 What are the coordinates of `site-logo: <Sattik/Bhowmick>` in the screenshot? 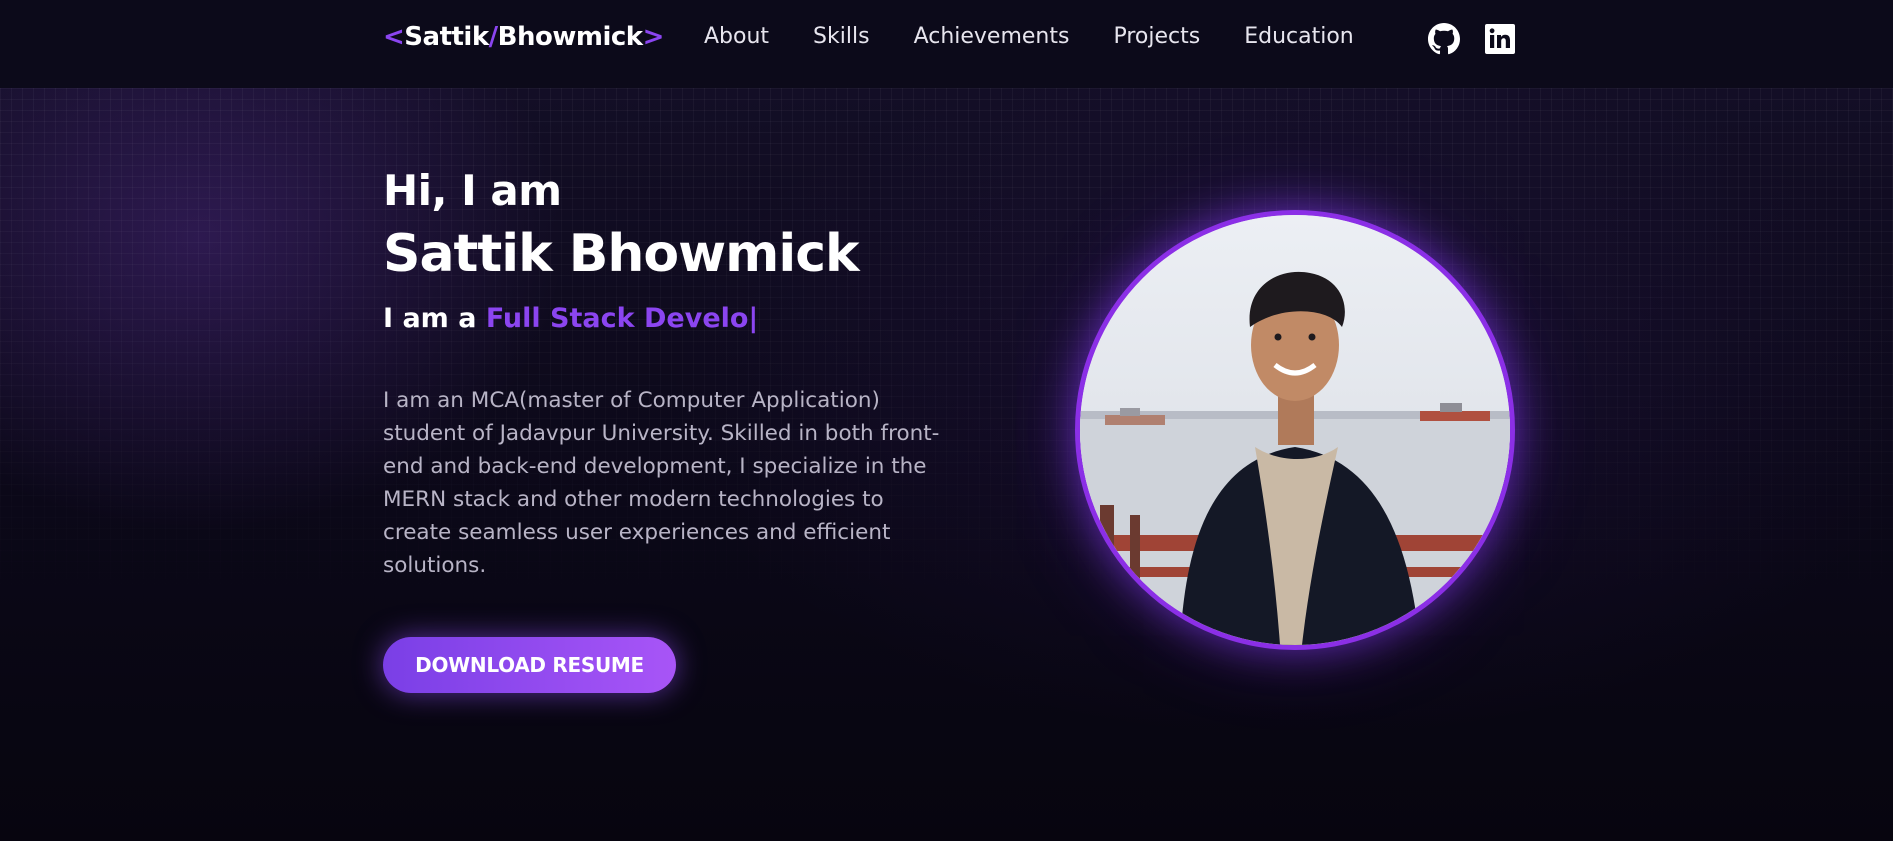 It's located at (523, 37).